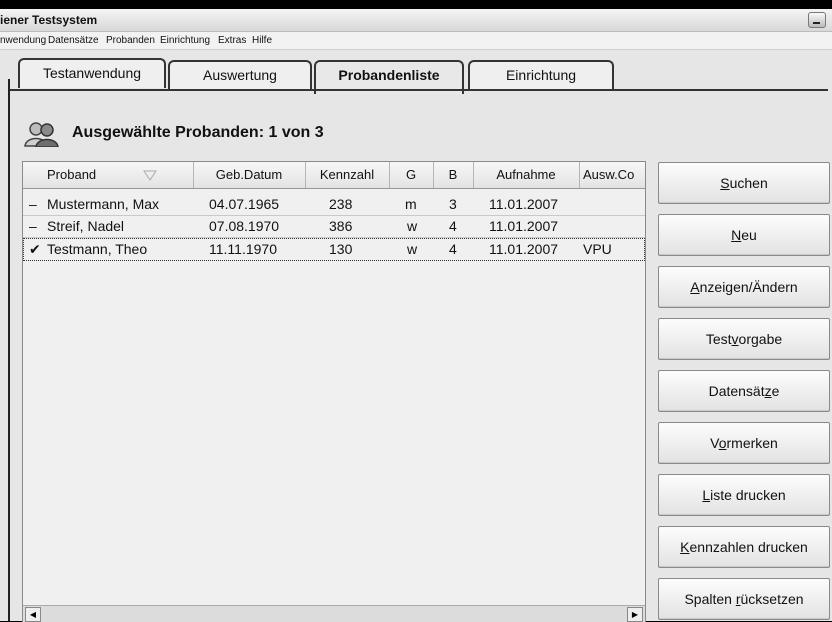 This screenshot has height=622, width=832. Describe the element at coordinates (108, 175) in the screenshot. I see `col-header-proband: Proband` at that location.